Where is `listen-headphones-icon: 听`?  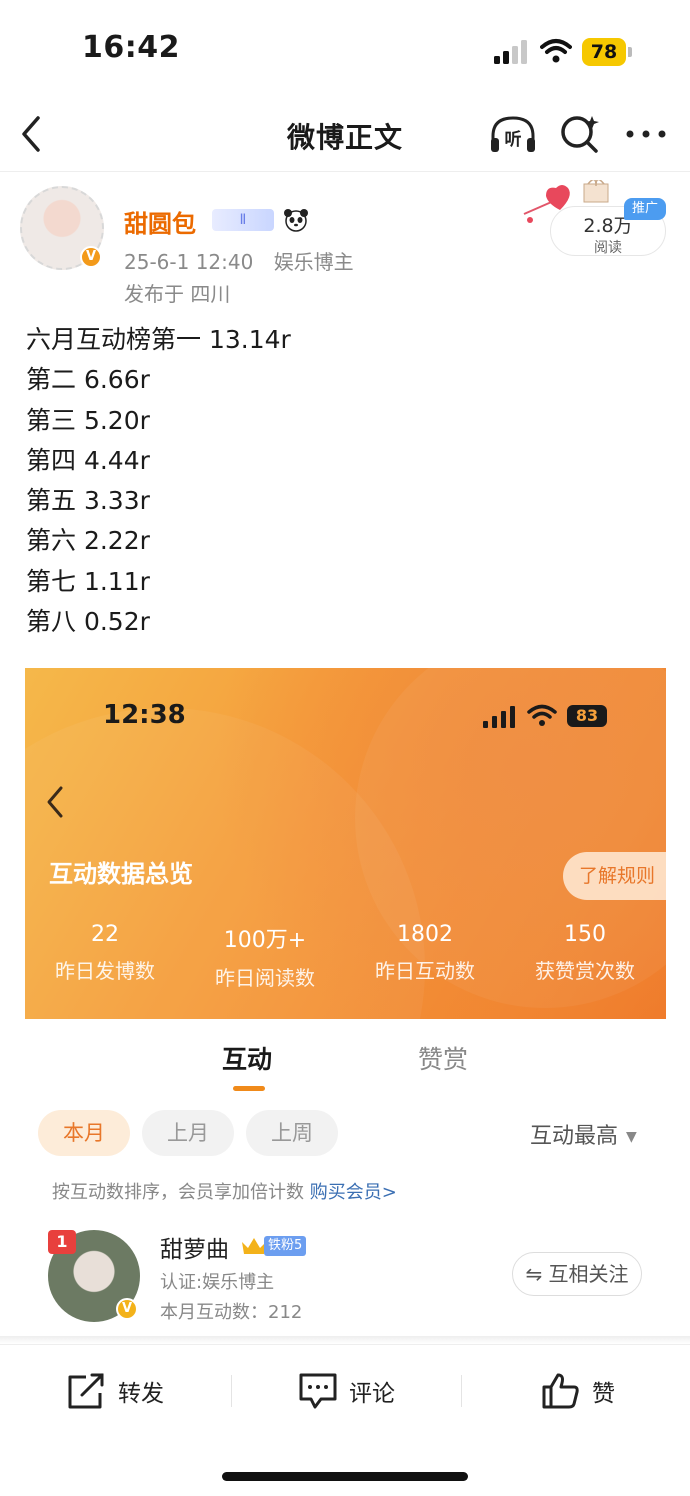 listen-headphones-icon: 听 is located at coordinates (513, 134).